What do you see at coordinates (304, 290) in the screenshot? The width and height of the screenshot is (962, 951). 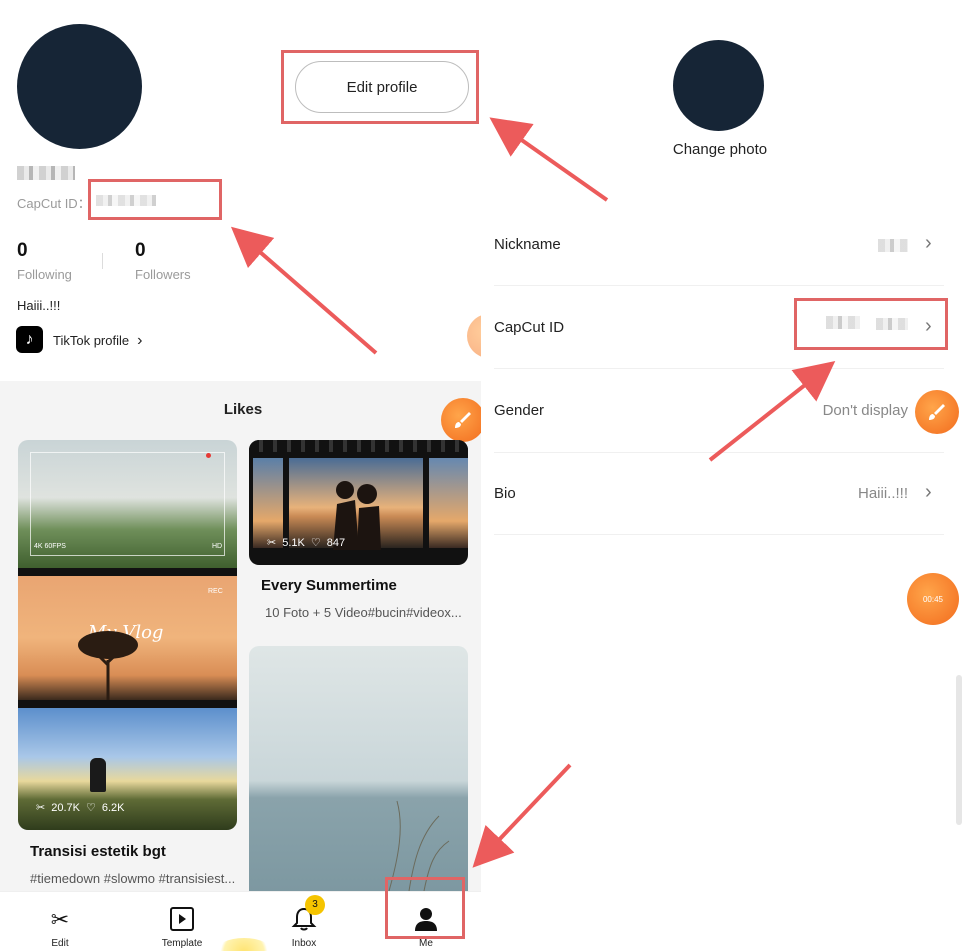 I see `arrow-to-capcut-id` at bounding box center [304, 290].